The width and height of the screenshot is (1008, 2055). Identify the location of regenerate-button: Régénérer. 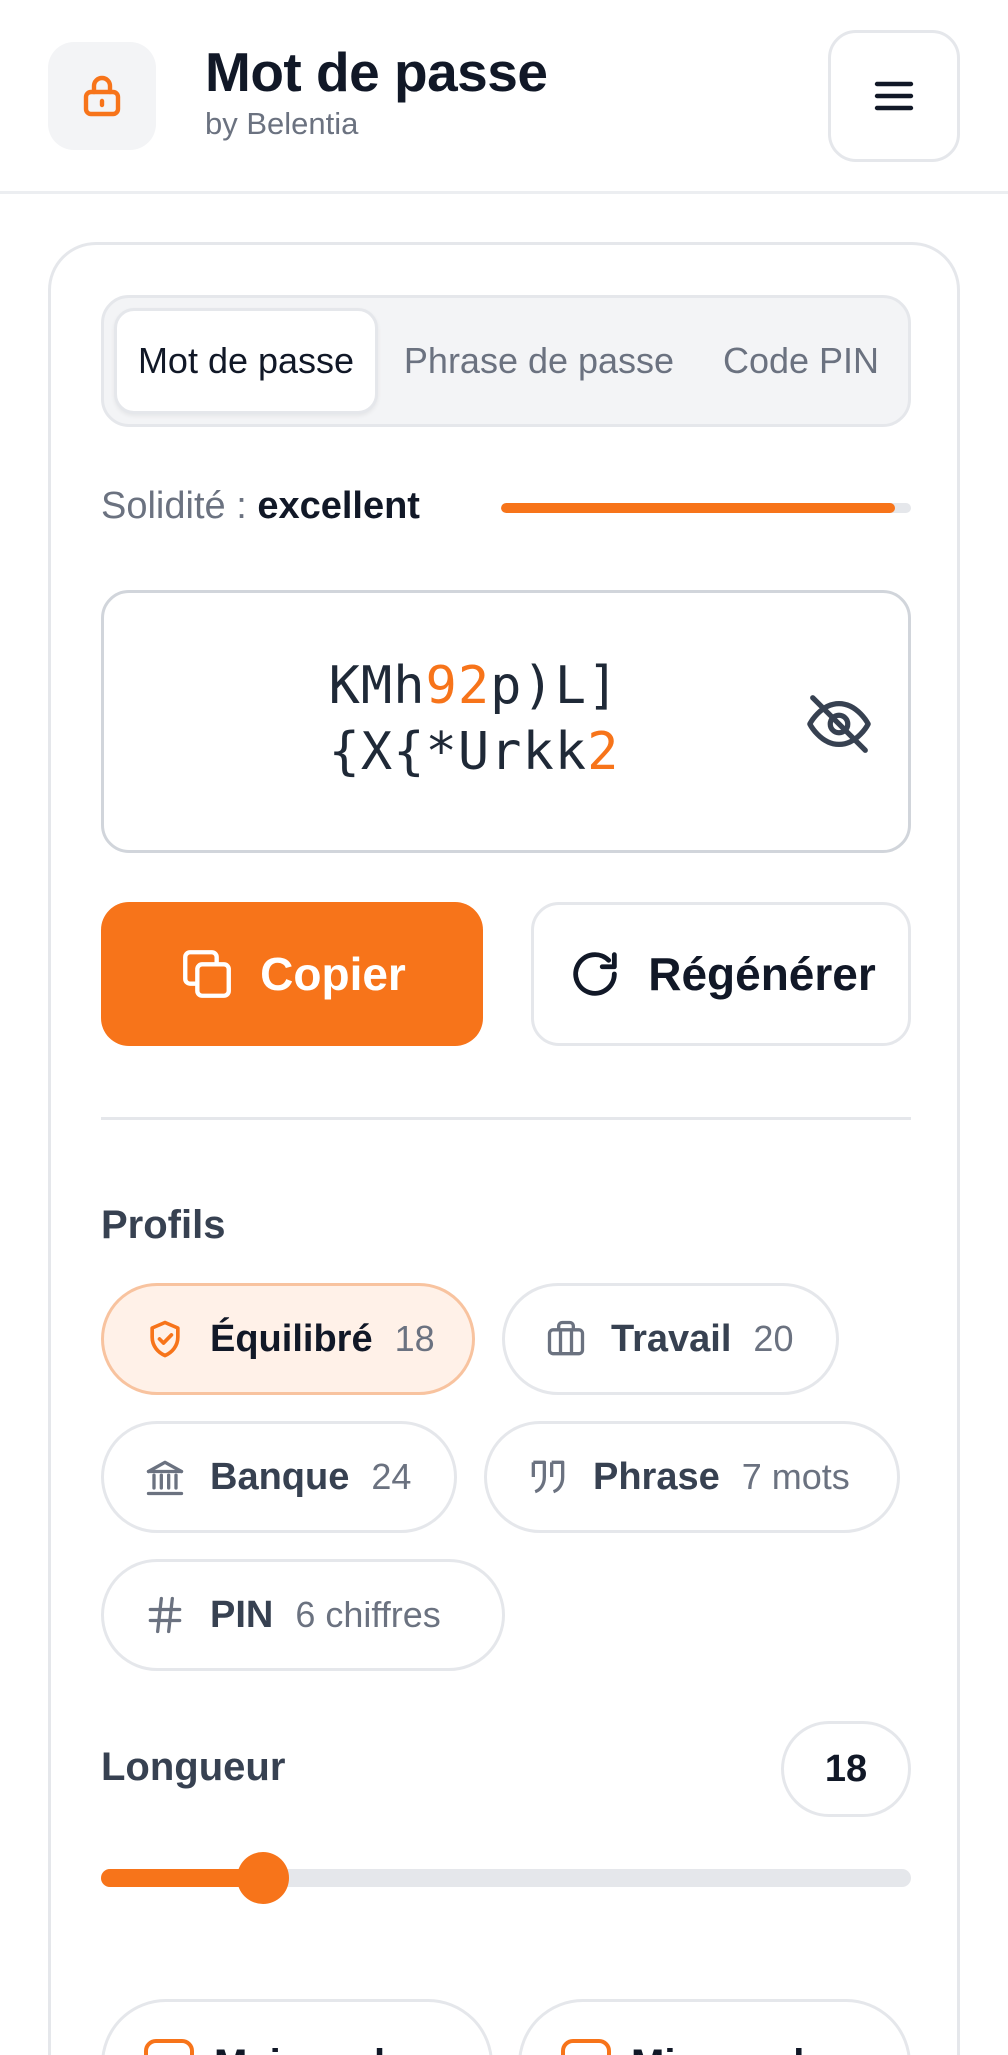
(721, 974).